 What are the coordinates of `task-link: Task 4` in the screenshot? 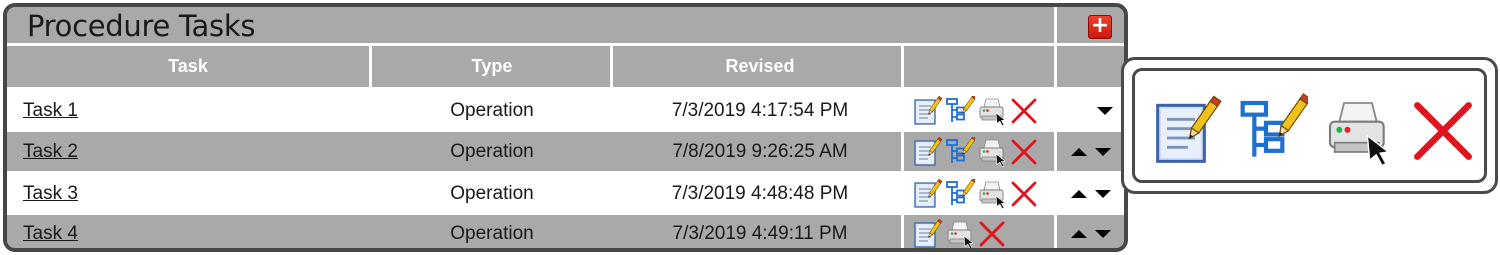 It's located at (50, 234).